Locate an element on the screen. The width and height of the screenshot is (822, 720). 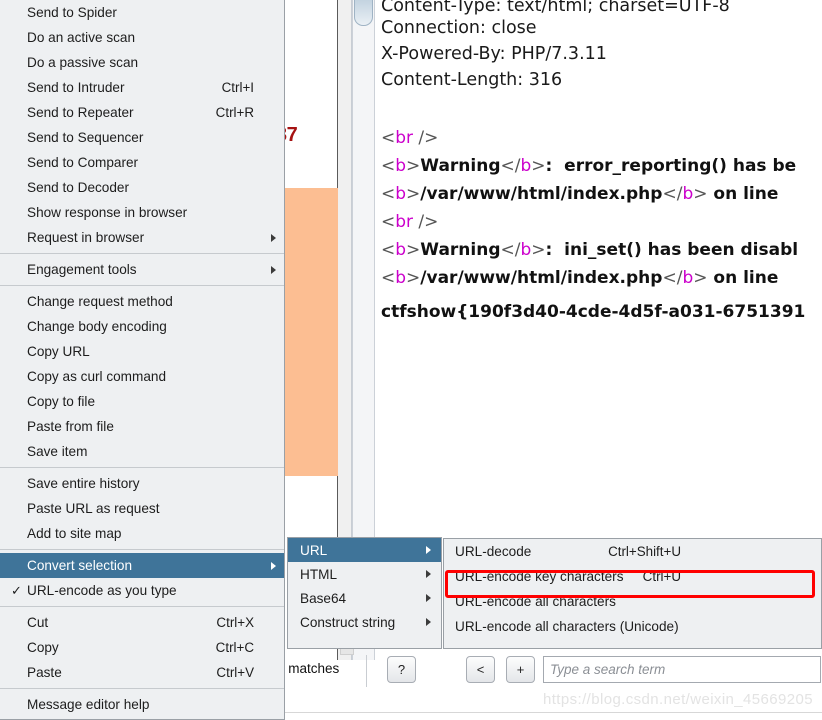
help-button: ? is located at coordinates (401, 669).